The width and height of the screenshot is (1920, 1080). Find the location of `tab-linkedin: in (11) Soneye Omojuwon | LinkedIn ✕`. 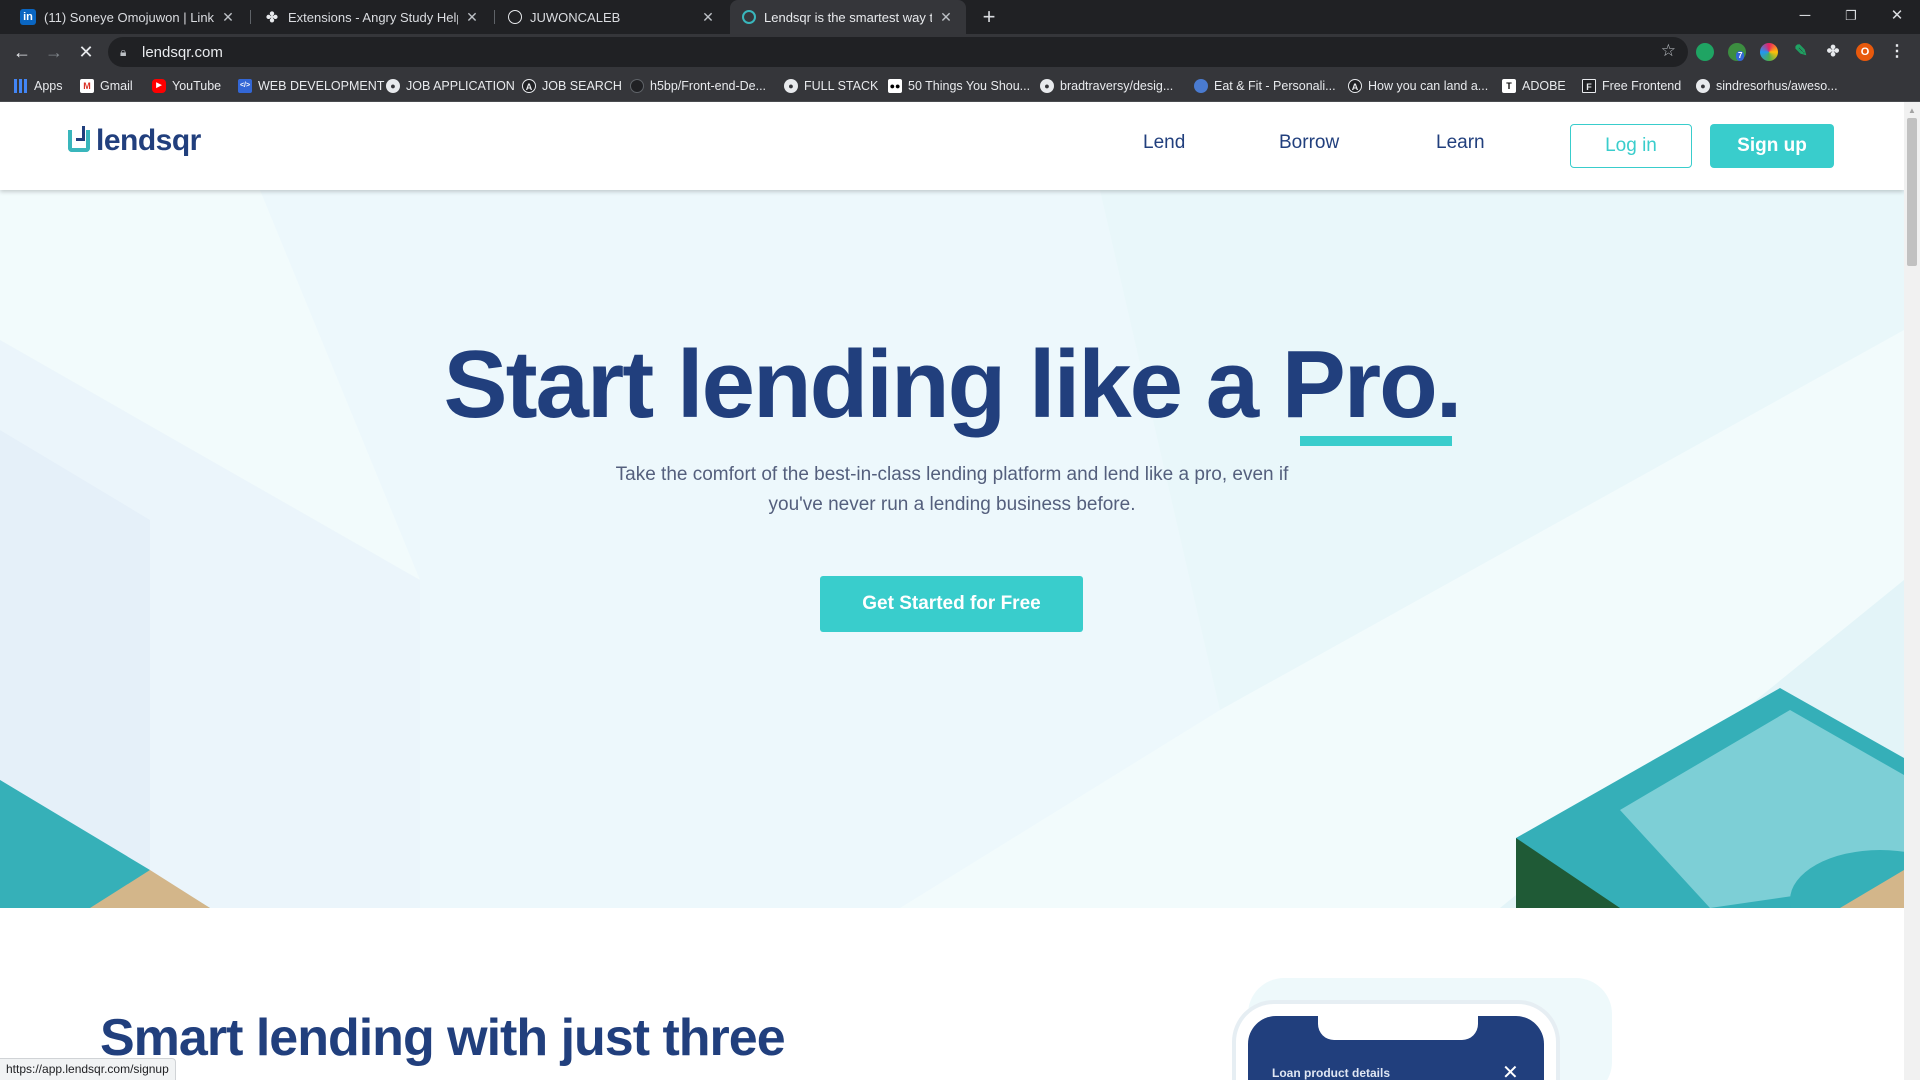

tab-linkedin: in (11) Soneye Omojuwon | LinkedIn ✕ is located at coordinates (128, 17).